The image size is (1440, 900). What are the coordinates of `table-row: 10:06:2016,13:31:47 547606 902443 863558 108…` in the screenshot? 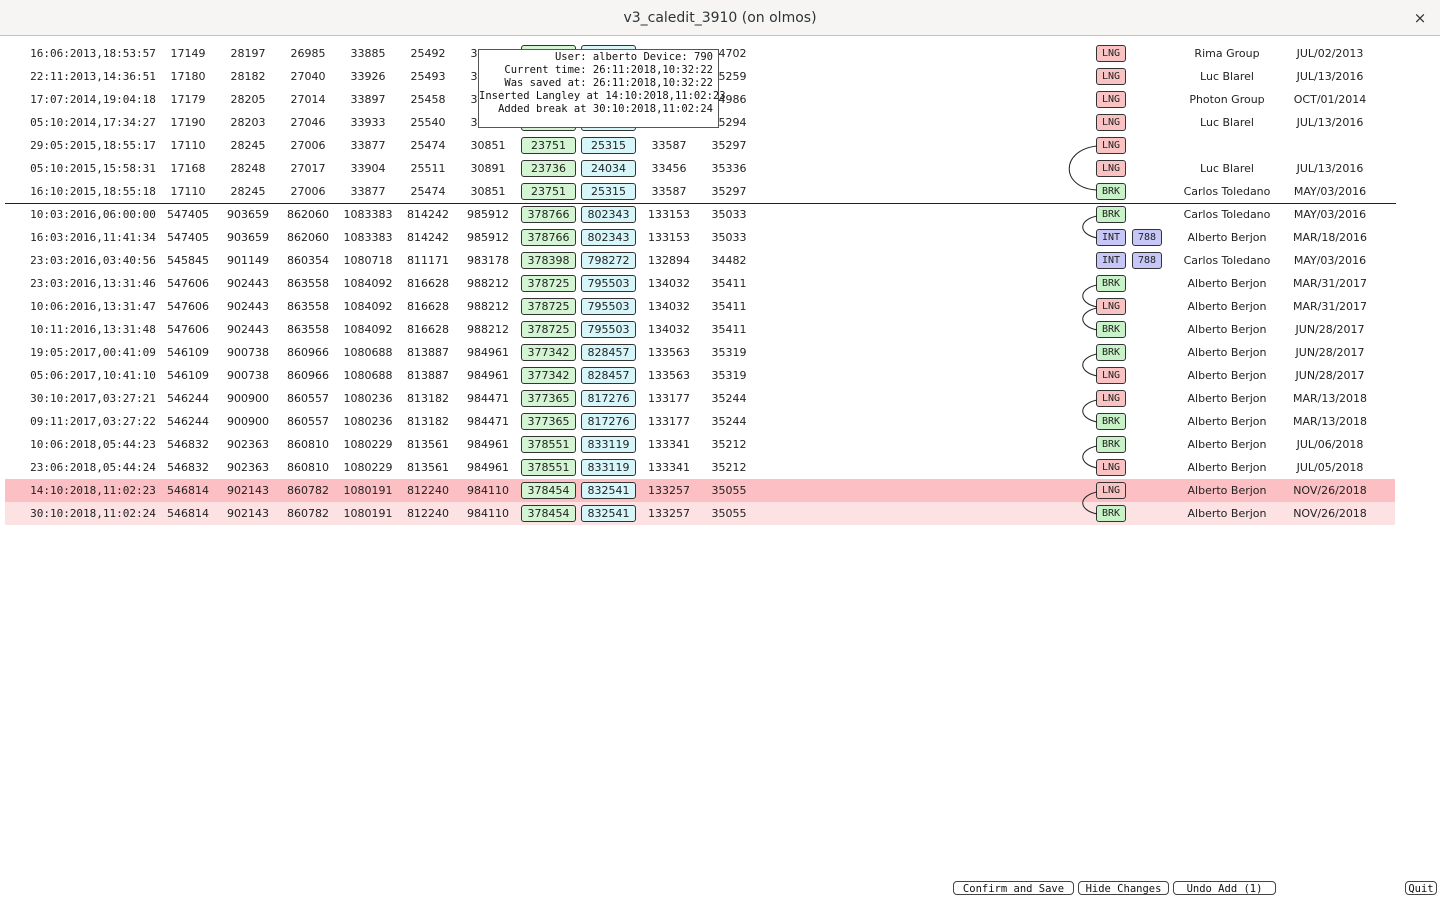 It's located at (700, 306).